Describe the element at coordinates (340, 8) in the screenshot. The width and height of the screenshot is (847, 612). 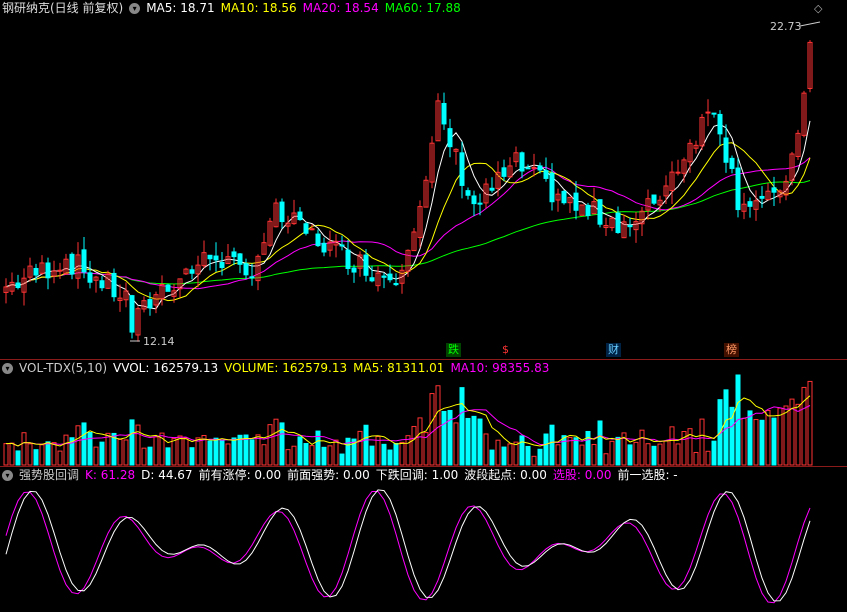
I see `ma20-label: MA20: 18.54` at that location.